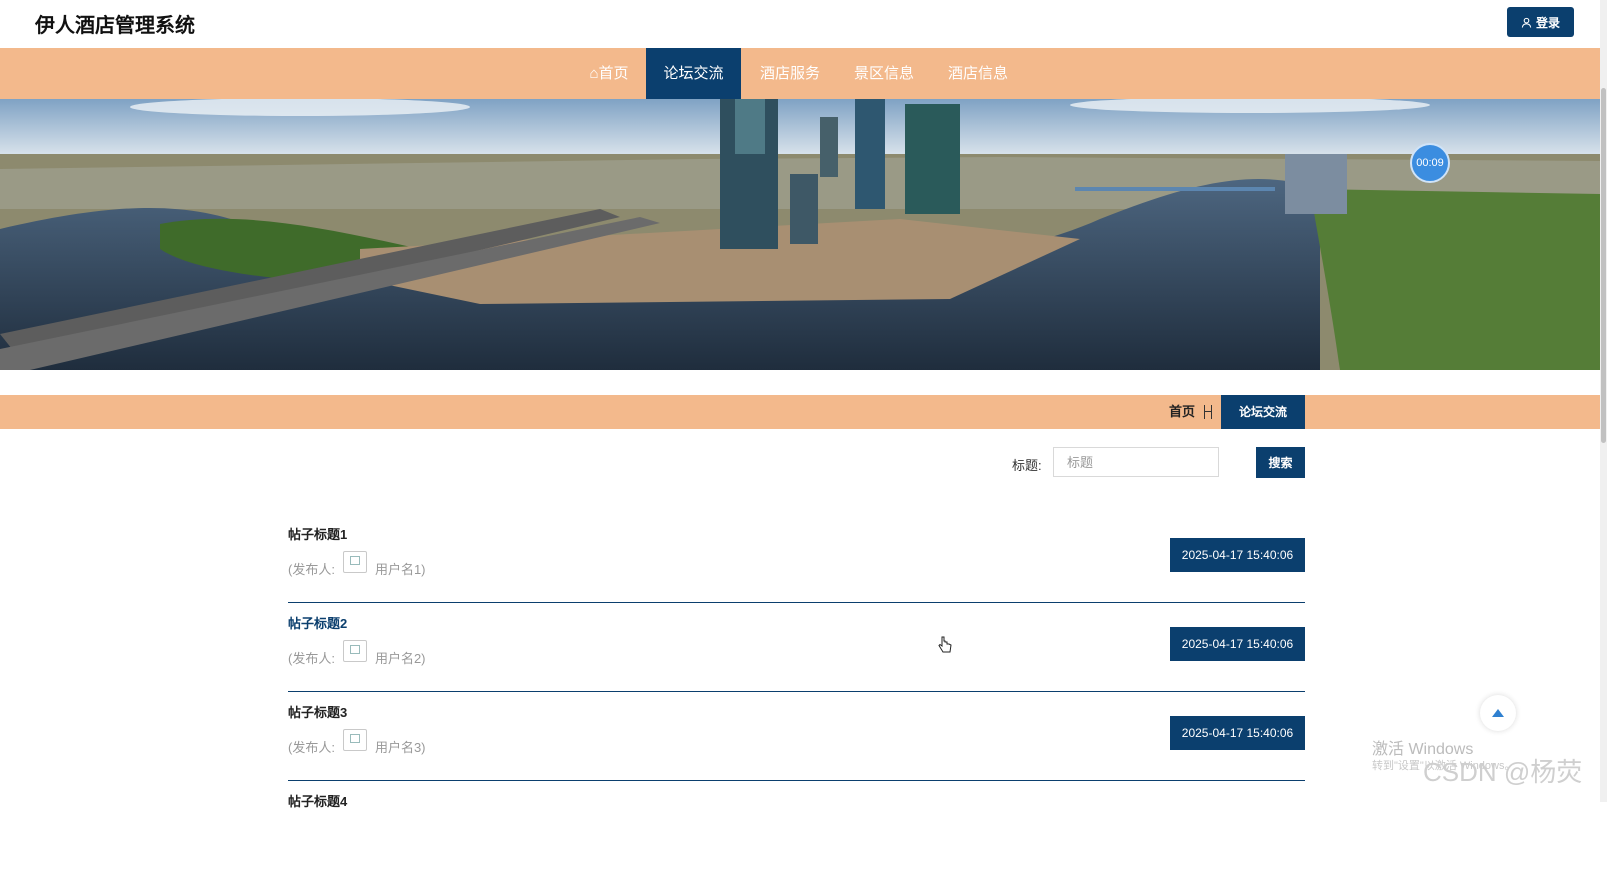  What do you see at coordinates (790, 73) in the screenshot?
I see `nav-item-hotel-service: 酒店服务` at bounding box center [790, 73].